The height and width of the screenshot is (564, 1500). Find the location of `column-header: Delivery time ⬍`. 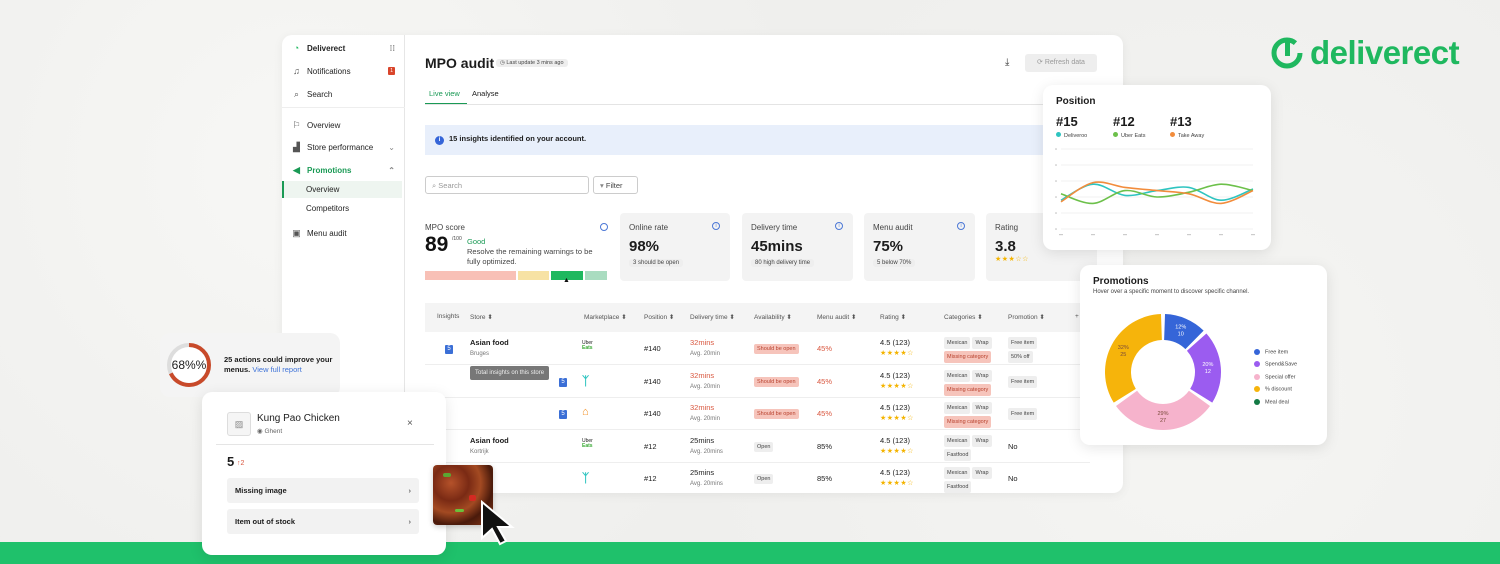

column-header: Delivery time ⬍ is located at coordinates (712, 317).